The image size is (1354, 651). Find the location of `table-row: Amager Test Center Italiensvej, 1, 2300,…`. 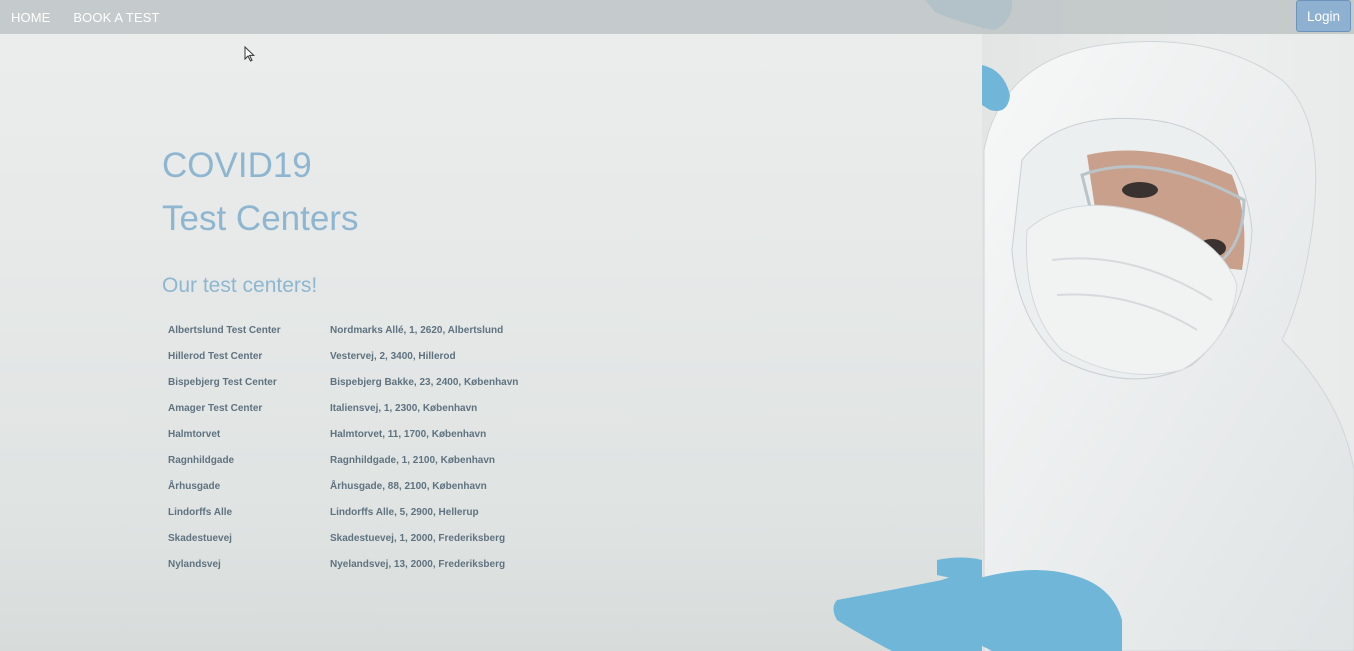

table-row: Amager Test Center Italiensvej, 1, 2300,… is located at coordinates (340, 408).